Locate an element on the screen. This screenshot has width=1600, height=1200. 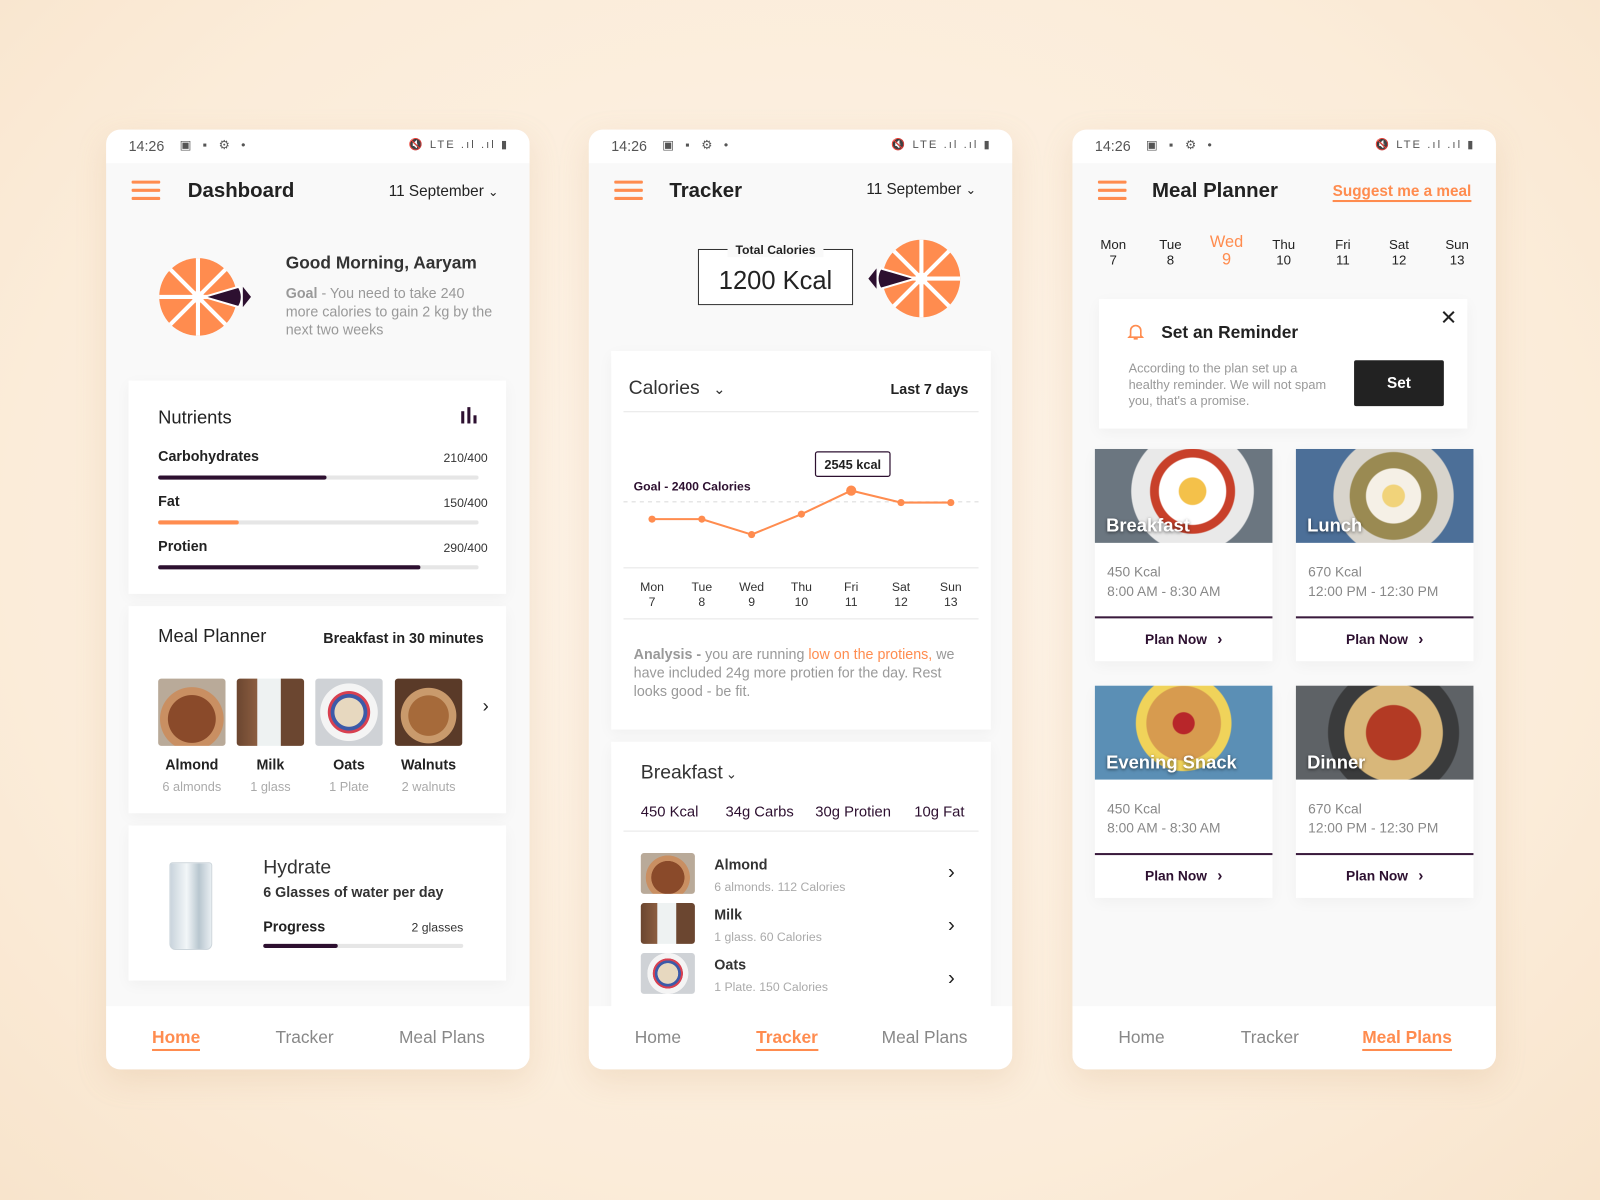
nutrient-progress-bar is located at coordinates (318, 567).